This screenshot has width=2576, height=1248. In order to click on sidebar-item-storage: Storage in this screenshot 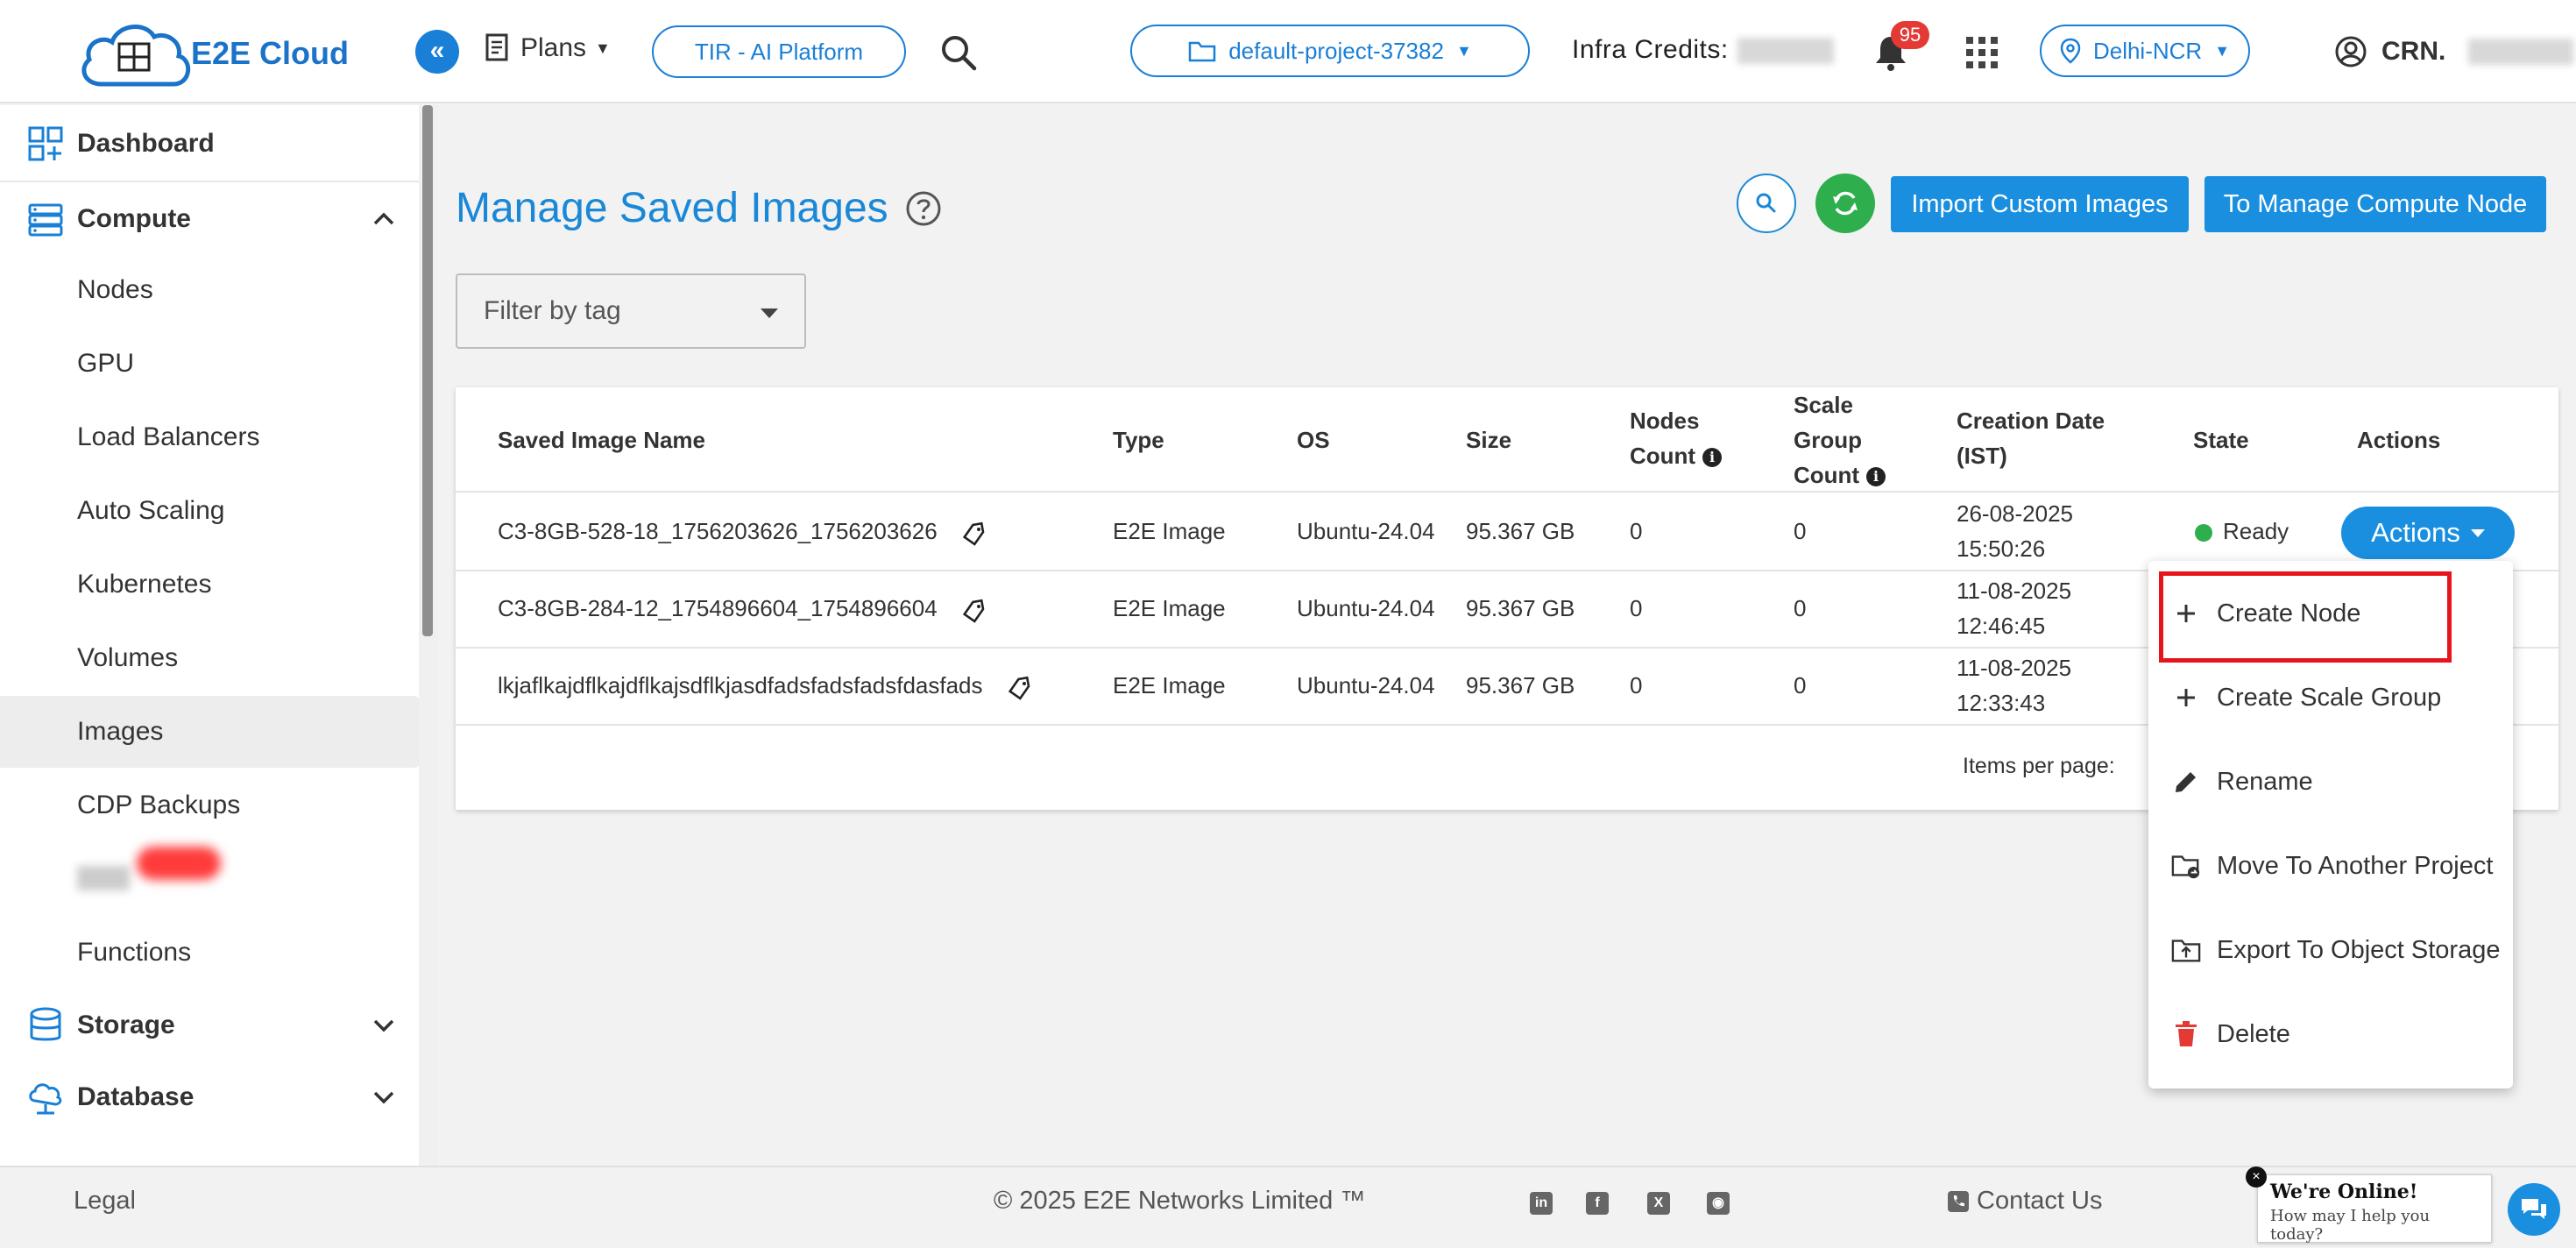, I will do `click(210, 1025)`.